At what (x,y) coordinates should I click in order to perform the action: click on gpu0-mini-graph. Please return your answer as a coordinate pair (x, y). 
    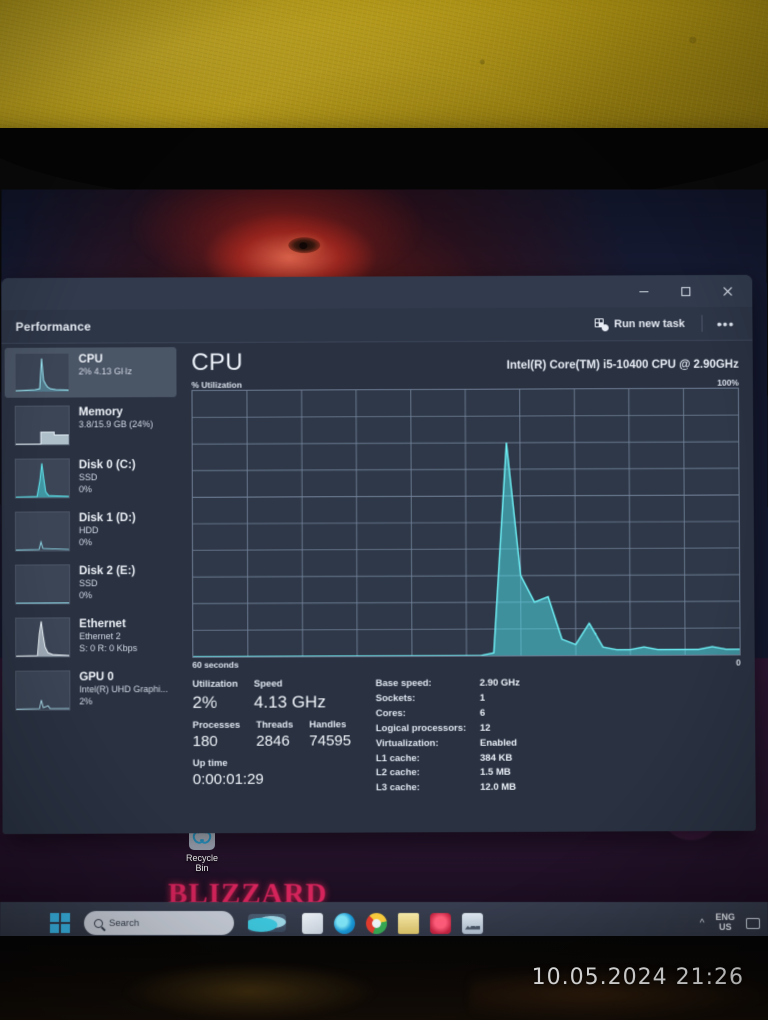
    Looking at the image, I should click on (43, 690).